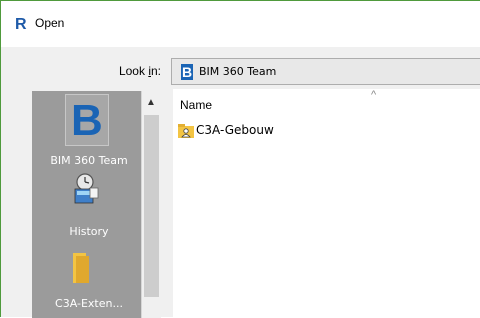 Image resolution: width=480 pixels, height=318 pixels. I want to click on look-in-value: BIM 360 Team, so click(238, 71).